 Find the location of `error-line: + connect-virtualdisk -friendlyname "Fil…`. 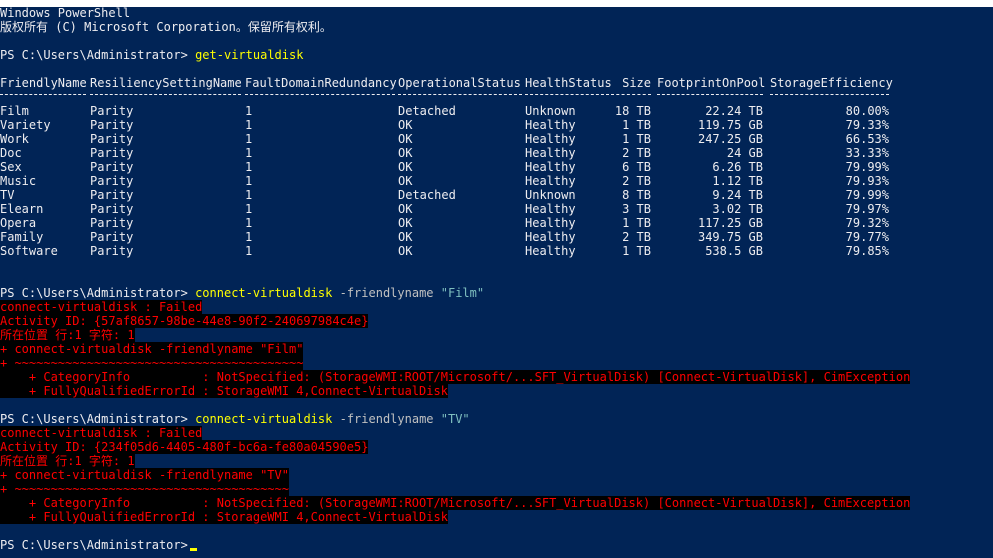

error-line: + connect-virtualdisk -friendlyname "Fil… is located at coordinates (152, 349).